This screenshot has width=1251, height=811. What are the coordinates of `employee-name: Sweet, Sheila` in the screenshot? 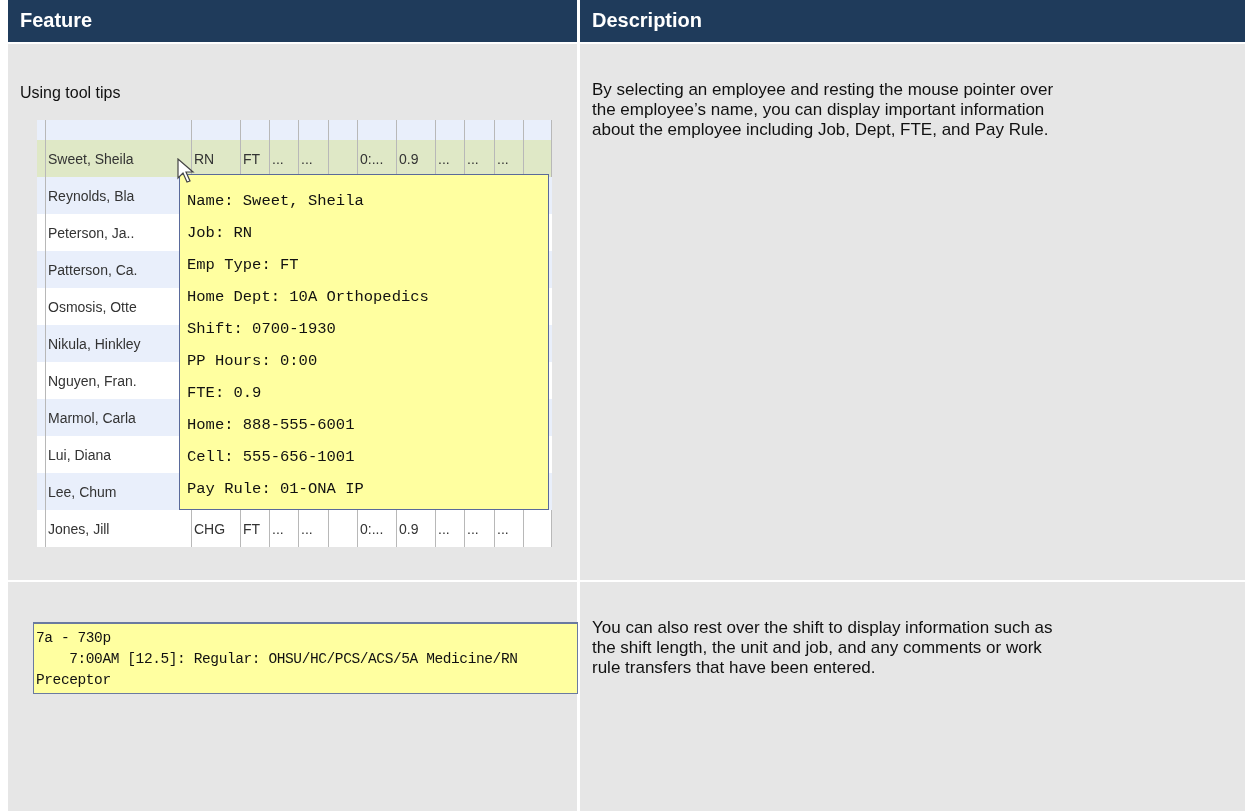 It's located at (91, 158).